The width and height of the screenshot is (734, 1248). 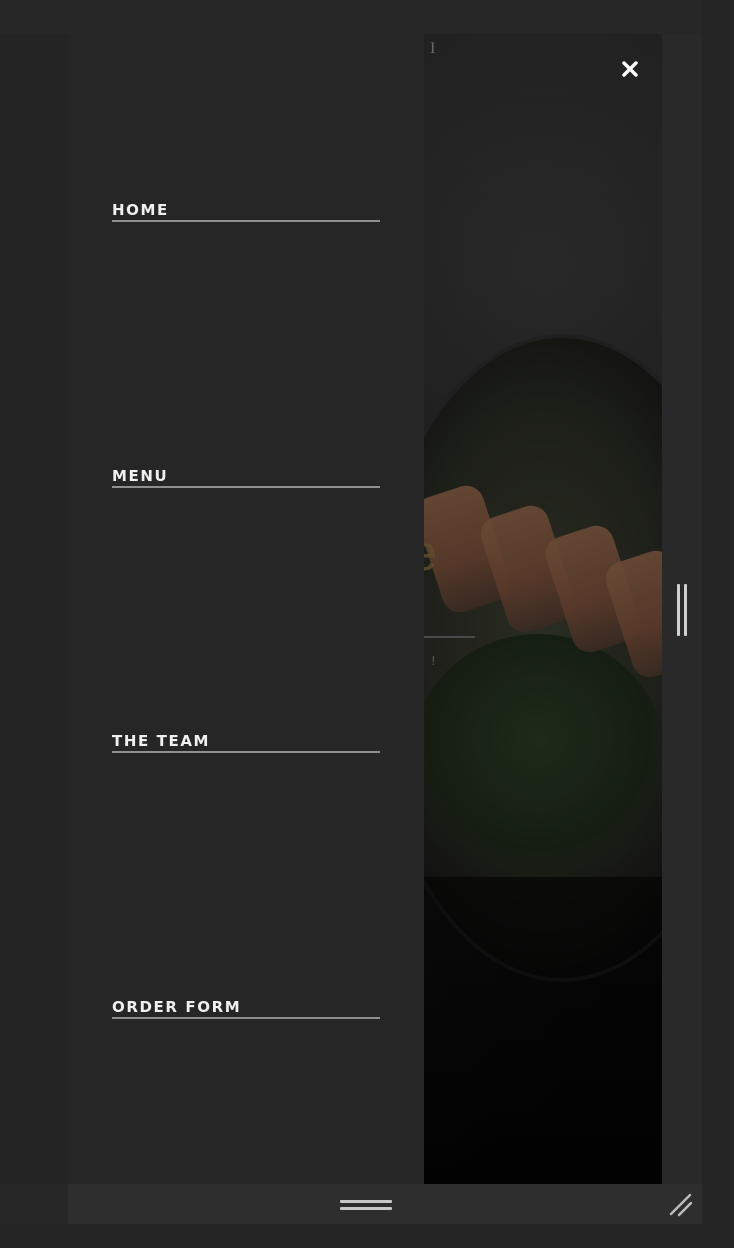 I want to click on bottom-bar, so click(x=385, y=1204).